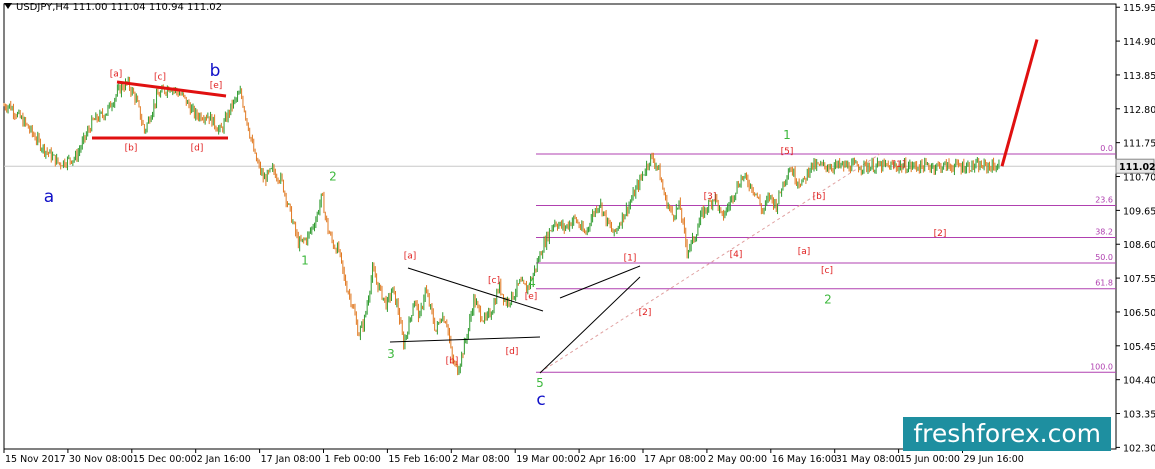 This screenshot has height=469, width=1155. Describe the element at coordinates (1139, 211) in the screenshot. I see `y-tick-label: 109.65` at that location.